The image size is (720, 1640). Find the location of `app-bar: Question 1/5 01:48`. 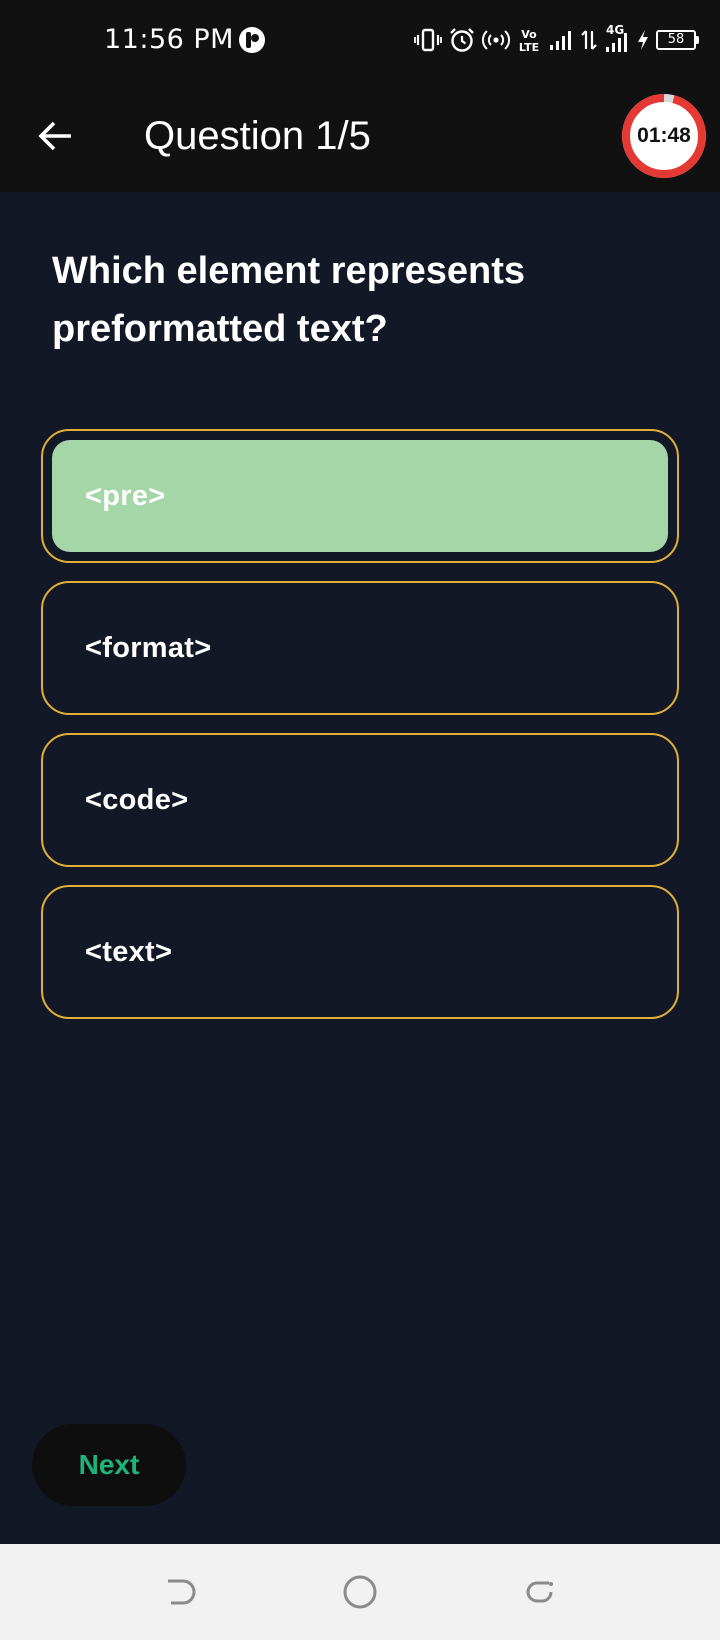

app-bar: Question 1/5 01:48 is located at coordinates (360, 136).